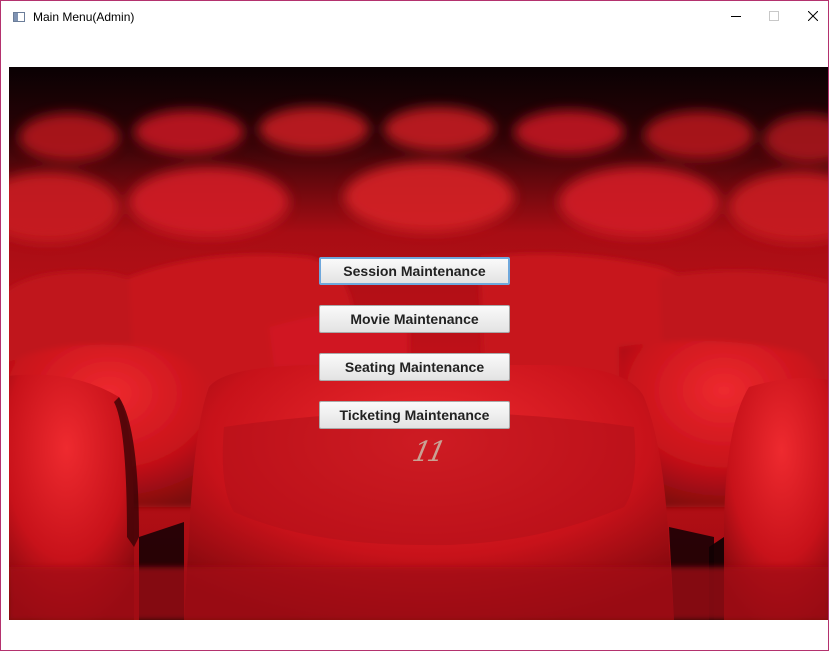 This screenshot has width=829, height=651. I want to click on top-padding, so click(414, 49).